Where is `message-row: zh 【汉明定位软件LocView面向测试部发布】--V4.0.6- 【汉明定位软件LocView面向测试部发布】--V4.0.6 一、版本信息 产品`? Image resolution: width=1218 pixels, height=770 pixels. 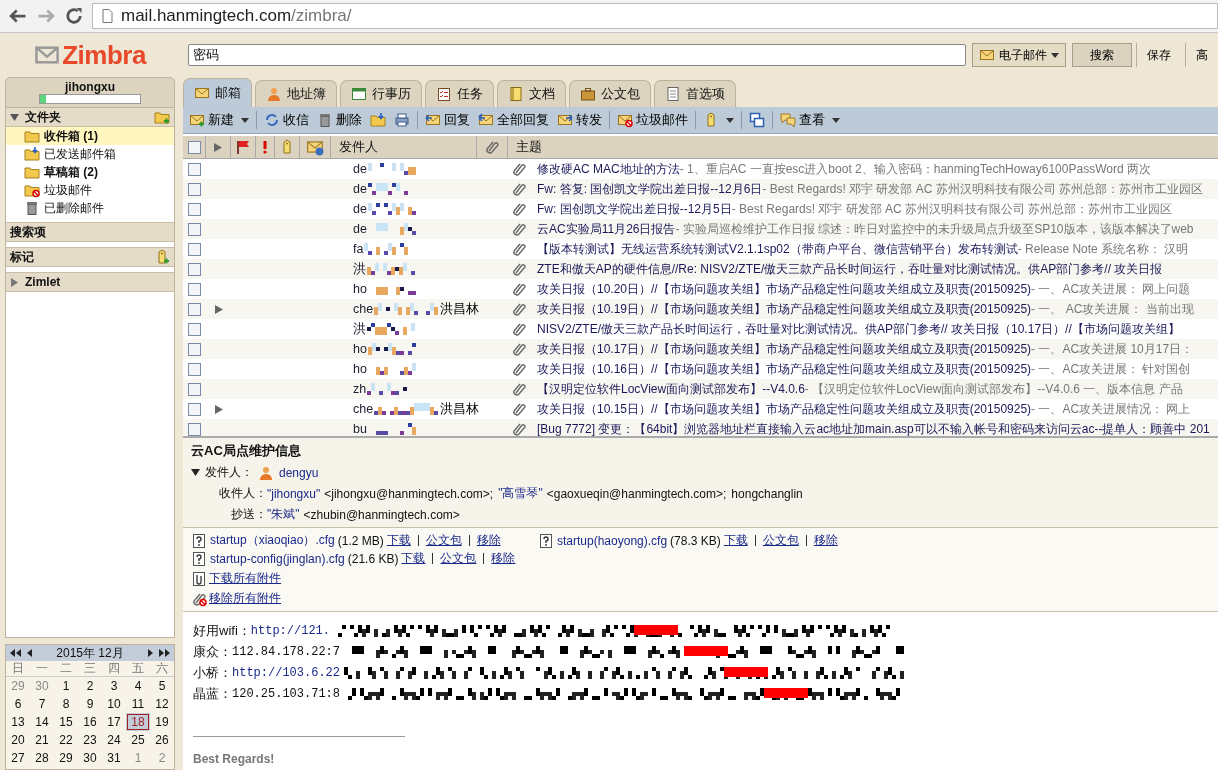
message-row: zh 【汉明定位软件LocView面向测试部发布】--V4.0.6- 【汉明定位软件LocView面向测试部发布】--V4.0.6 一、版本信息 产品 is located at coordinates (700, 389).